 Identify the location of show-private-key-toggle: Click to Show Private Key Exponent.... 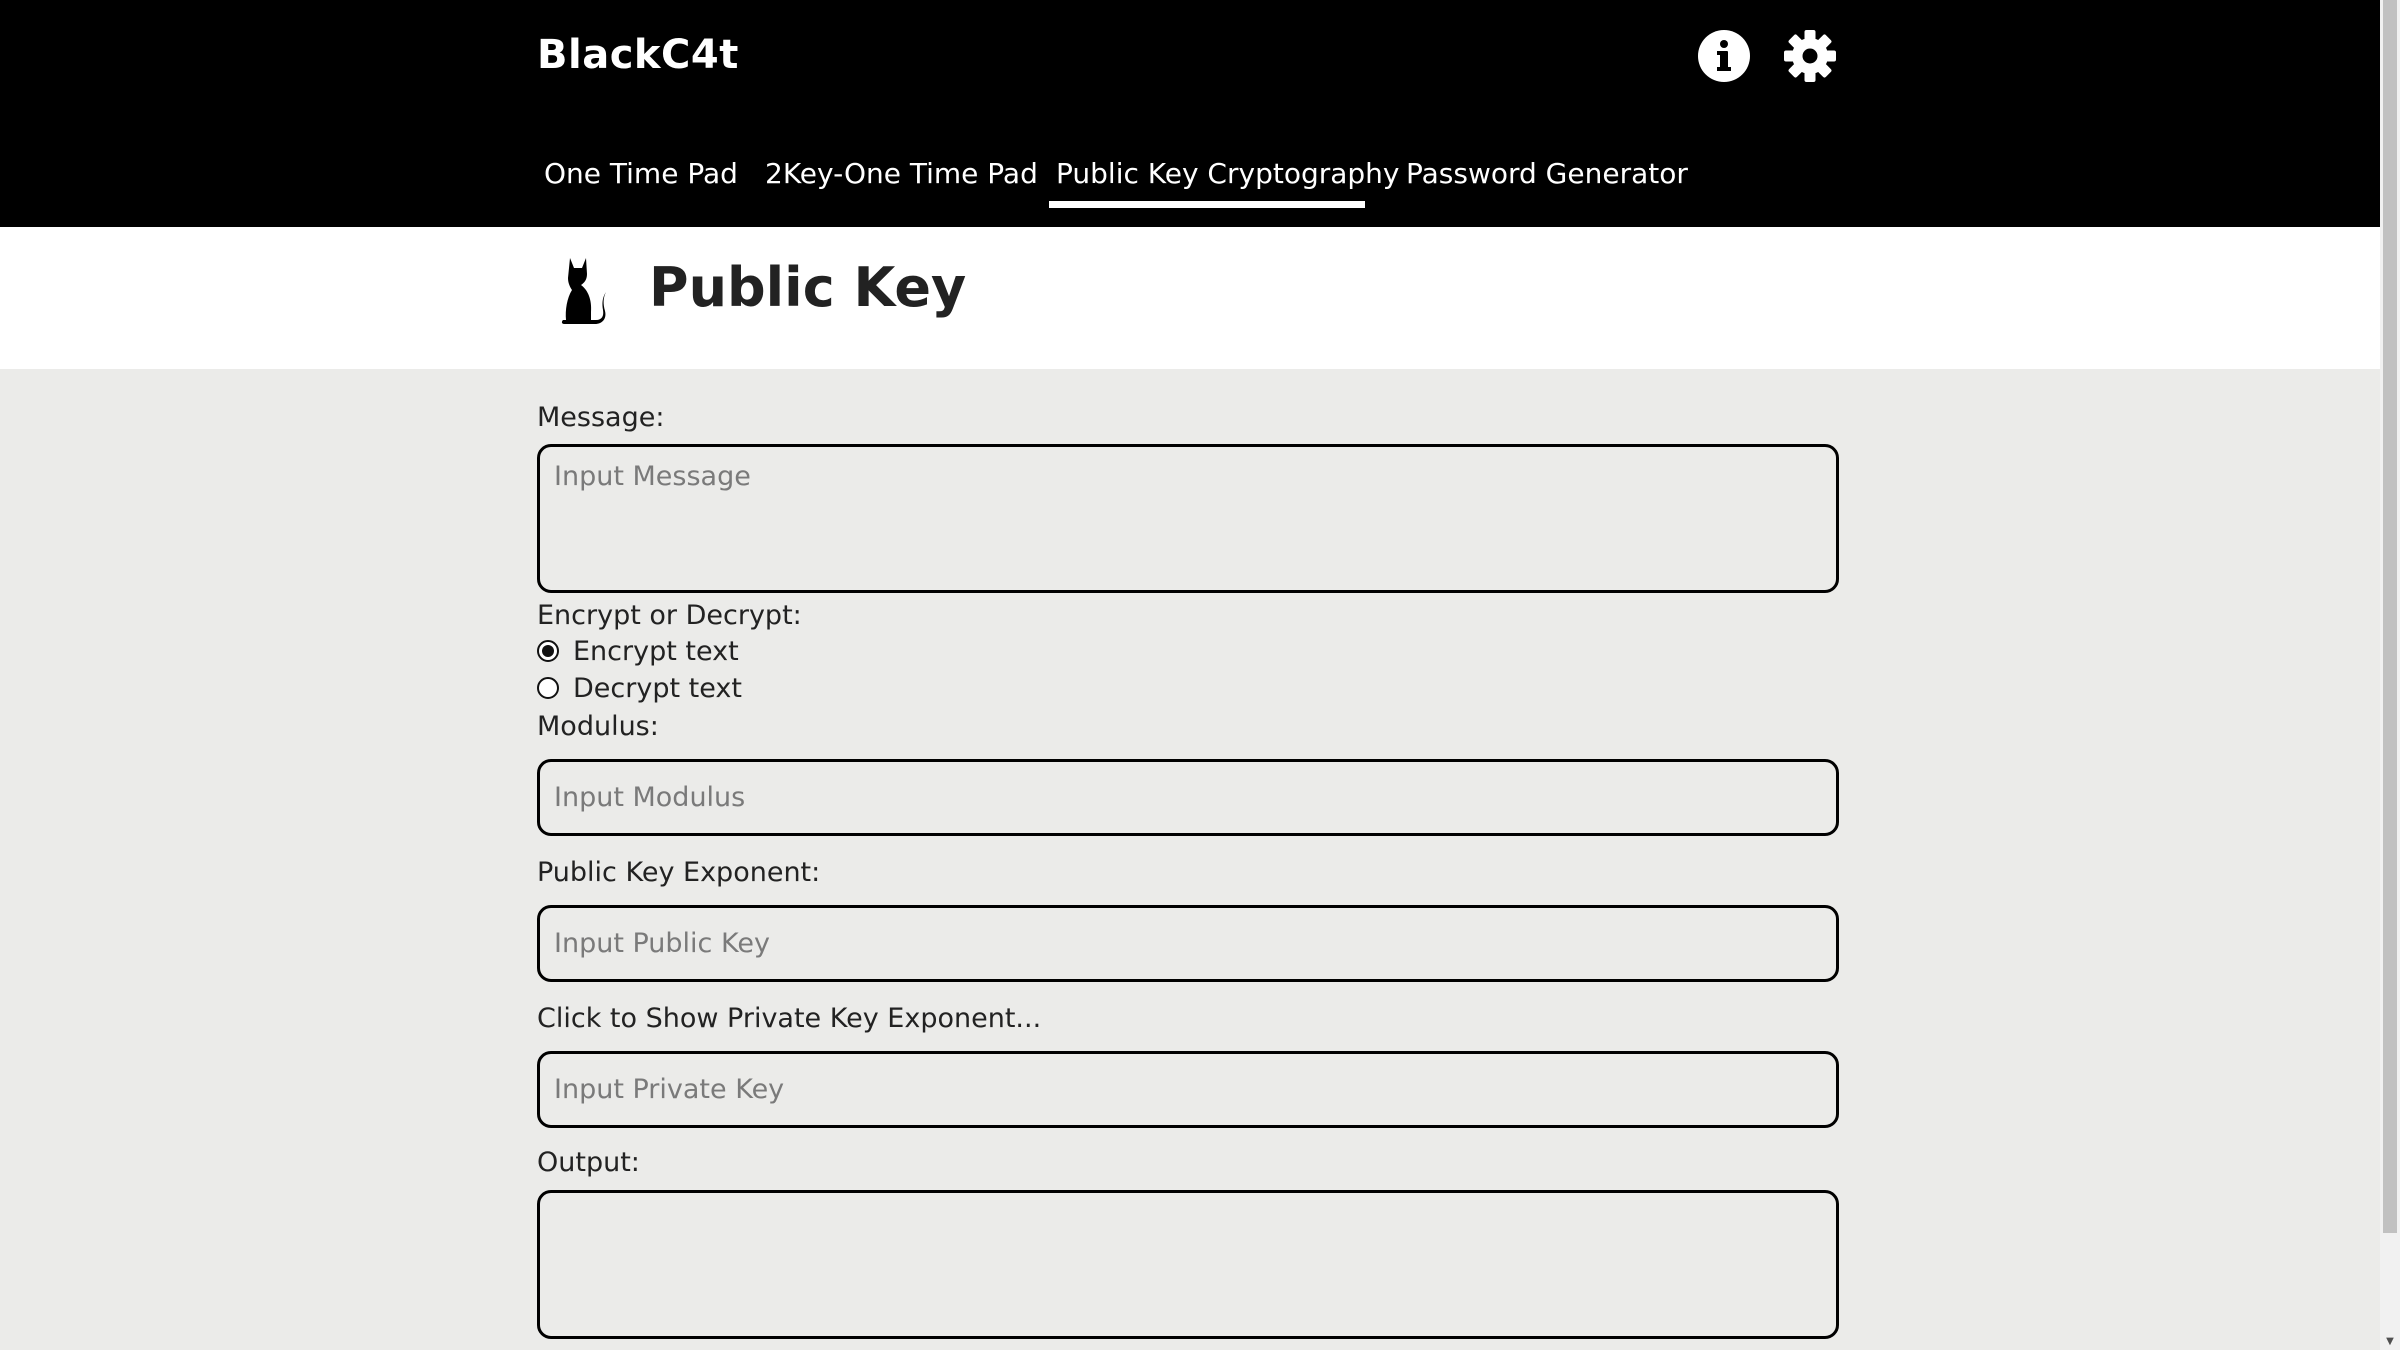
(789, 1018).